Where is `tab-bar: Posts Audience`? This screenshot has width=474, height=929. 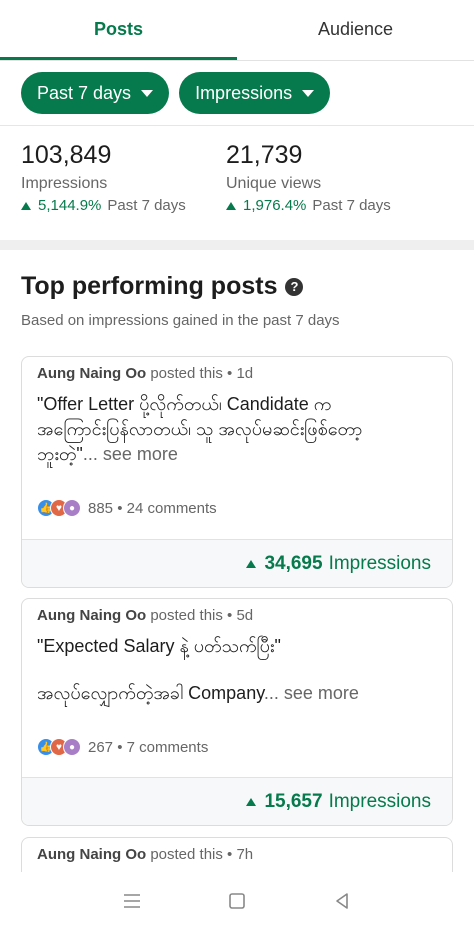
tab-bar: Posts Audience is located at coordinates (237, 30).